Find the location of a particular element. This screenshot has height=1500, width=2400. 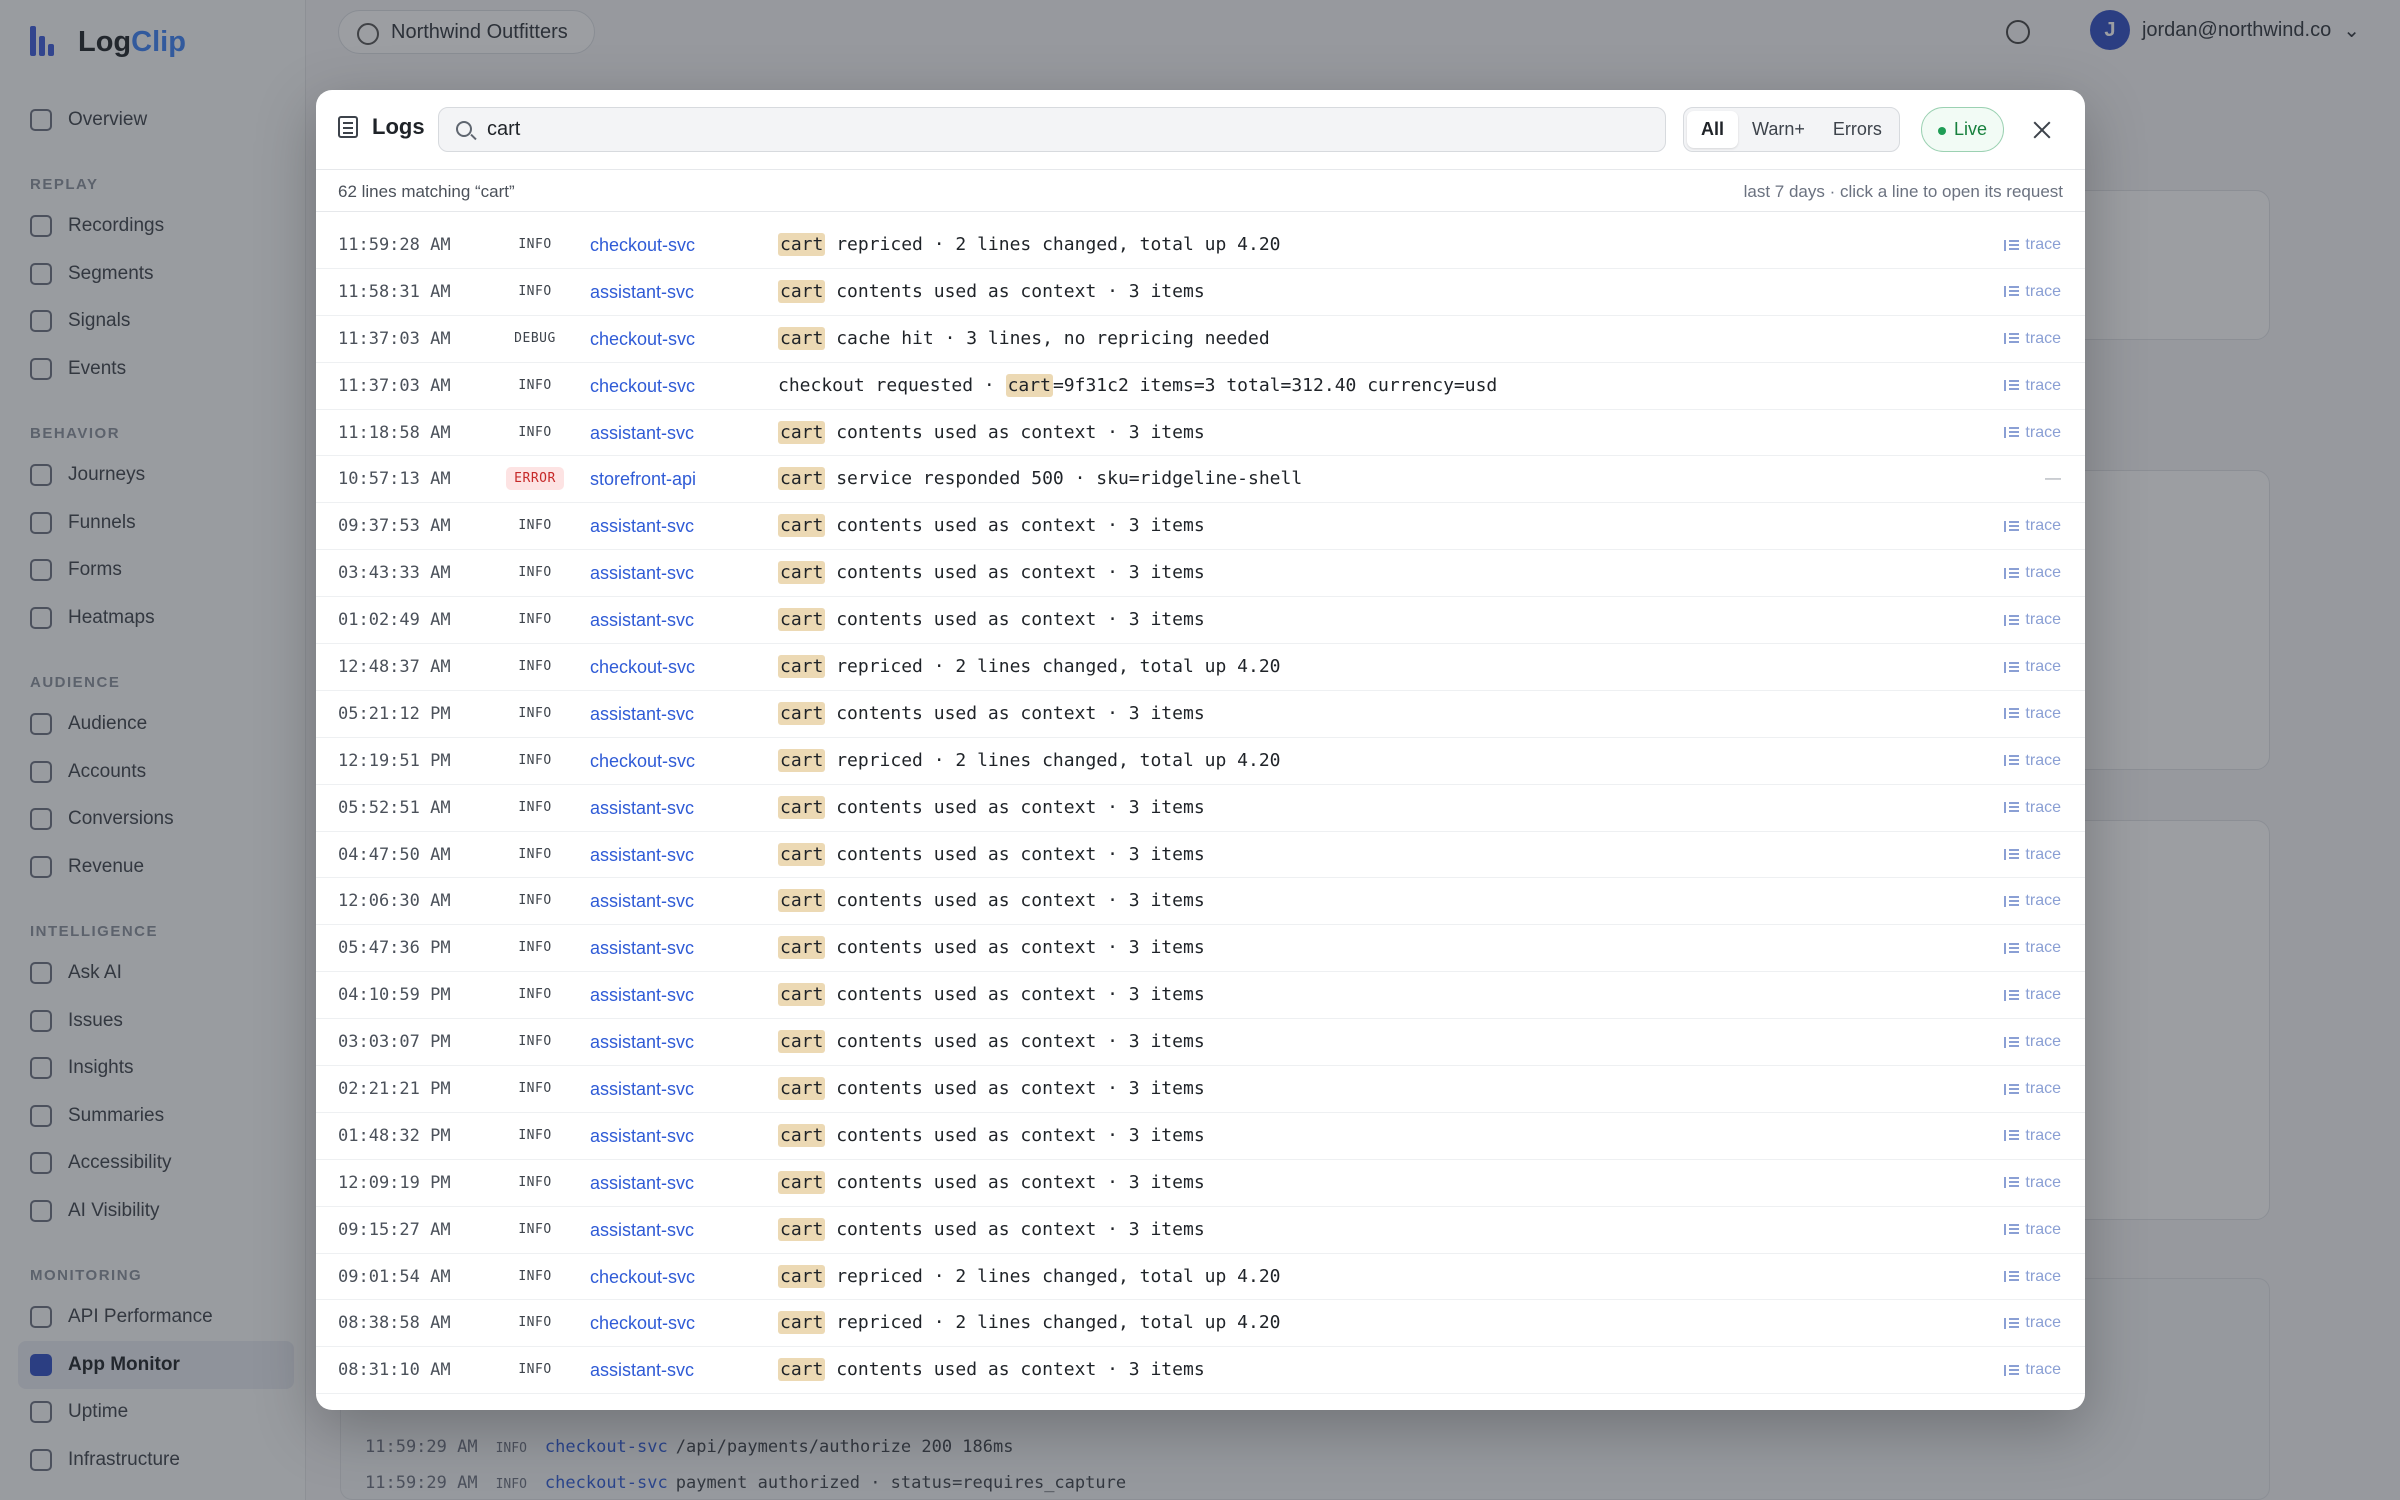

filter-warn-button: Warn+ is located at coordinates (1778, 129).